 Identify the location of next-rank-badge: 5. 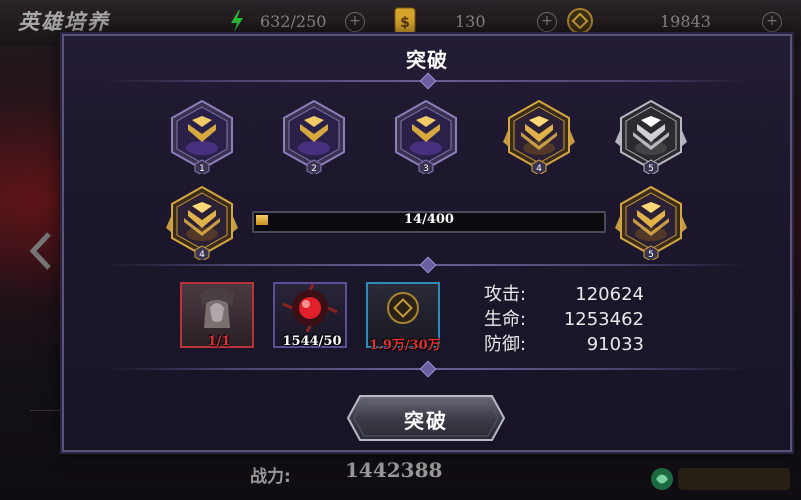
(651, 223).